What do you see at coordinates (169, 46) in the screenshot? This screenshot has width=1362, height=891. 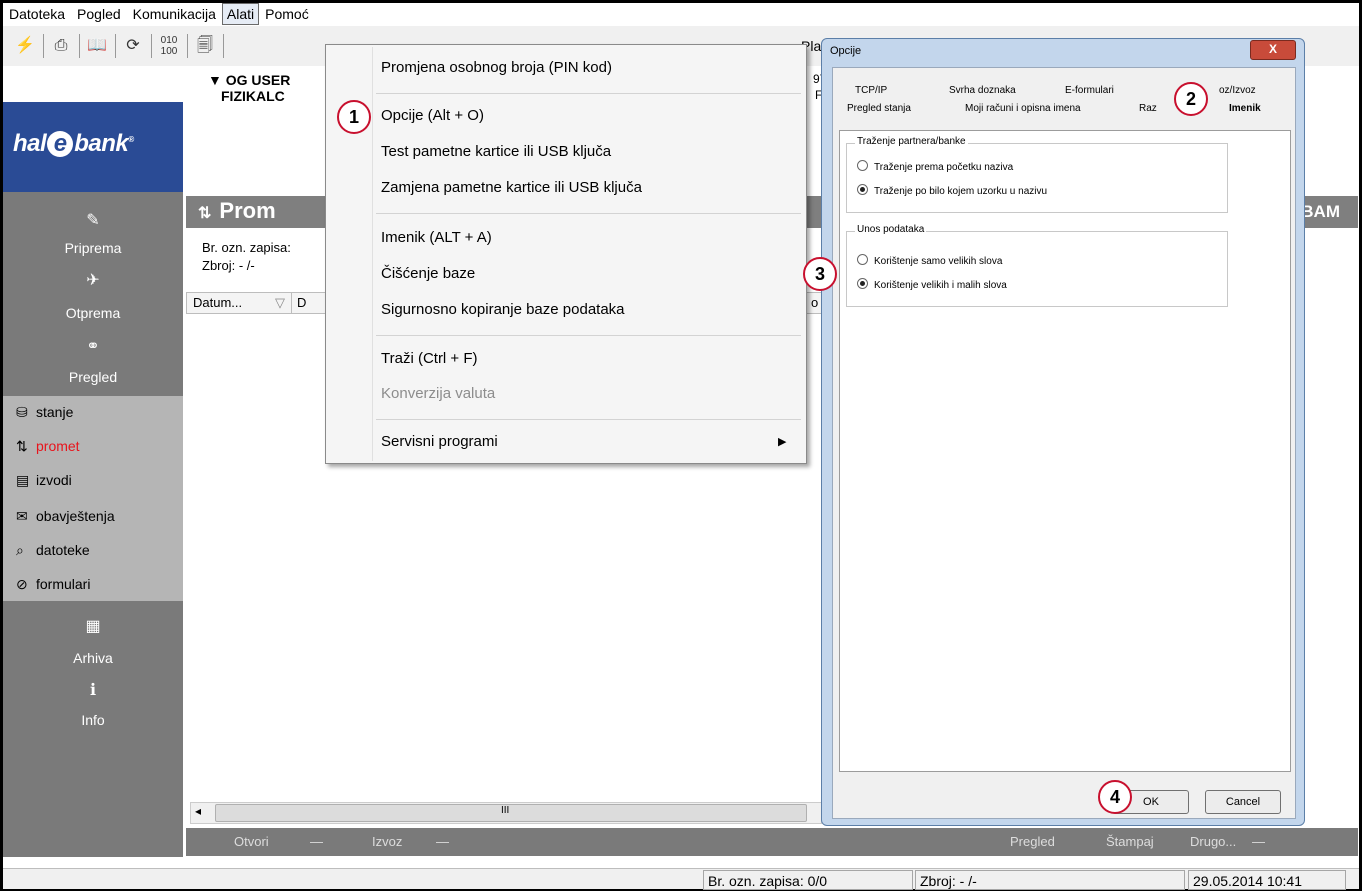 I see `binary-icon: 010 100` at bounding box center [169, 46].